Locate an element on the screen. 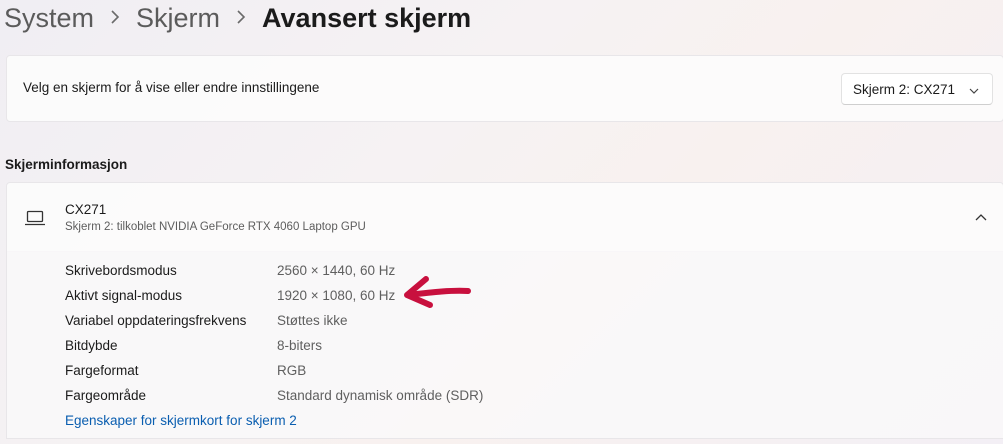 This screenshot has width=1003, height=444. section-title: Skjerminformasjon is located at coordinates (66, 164).